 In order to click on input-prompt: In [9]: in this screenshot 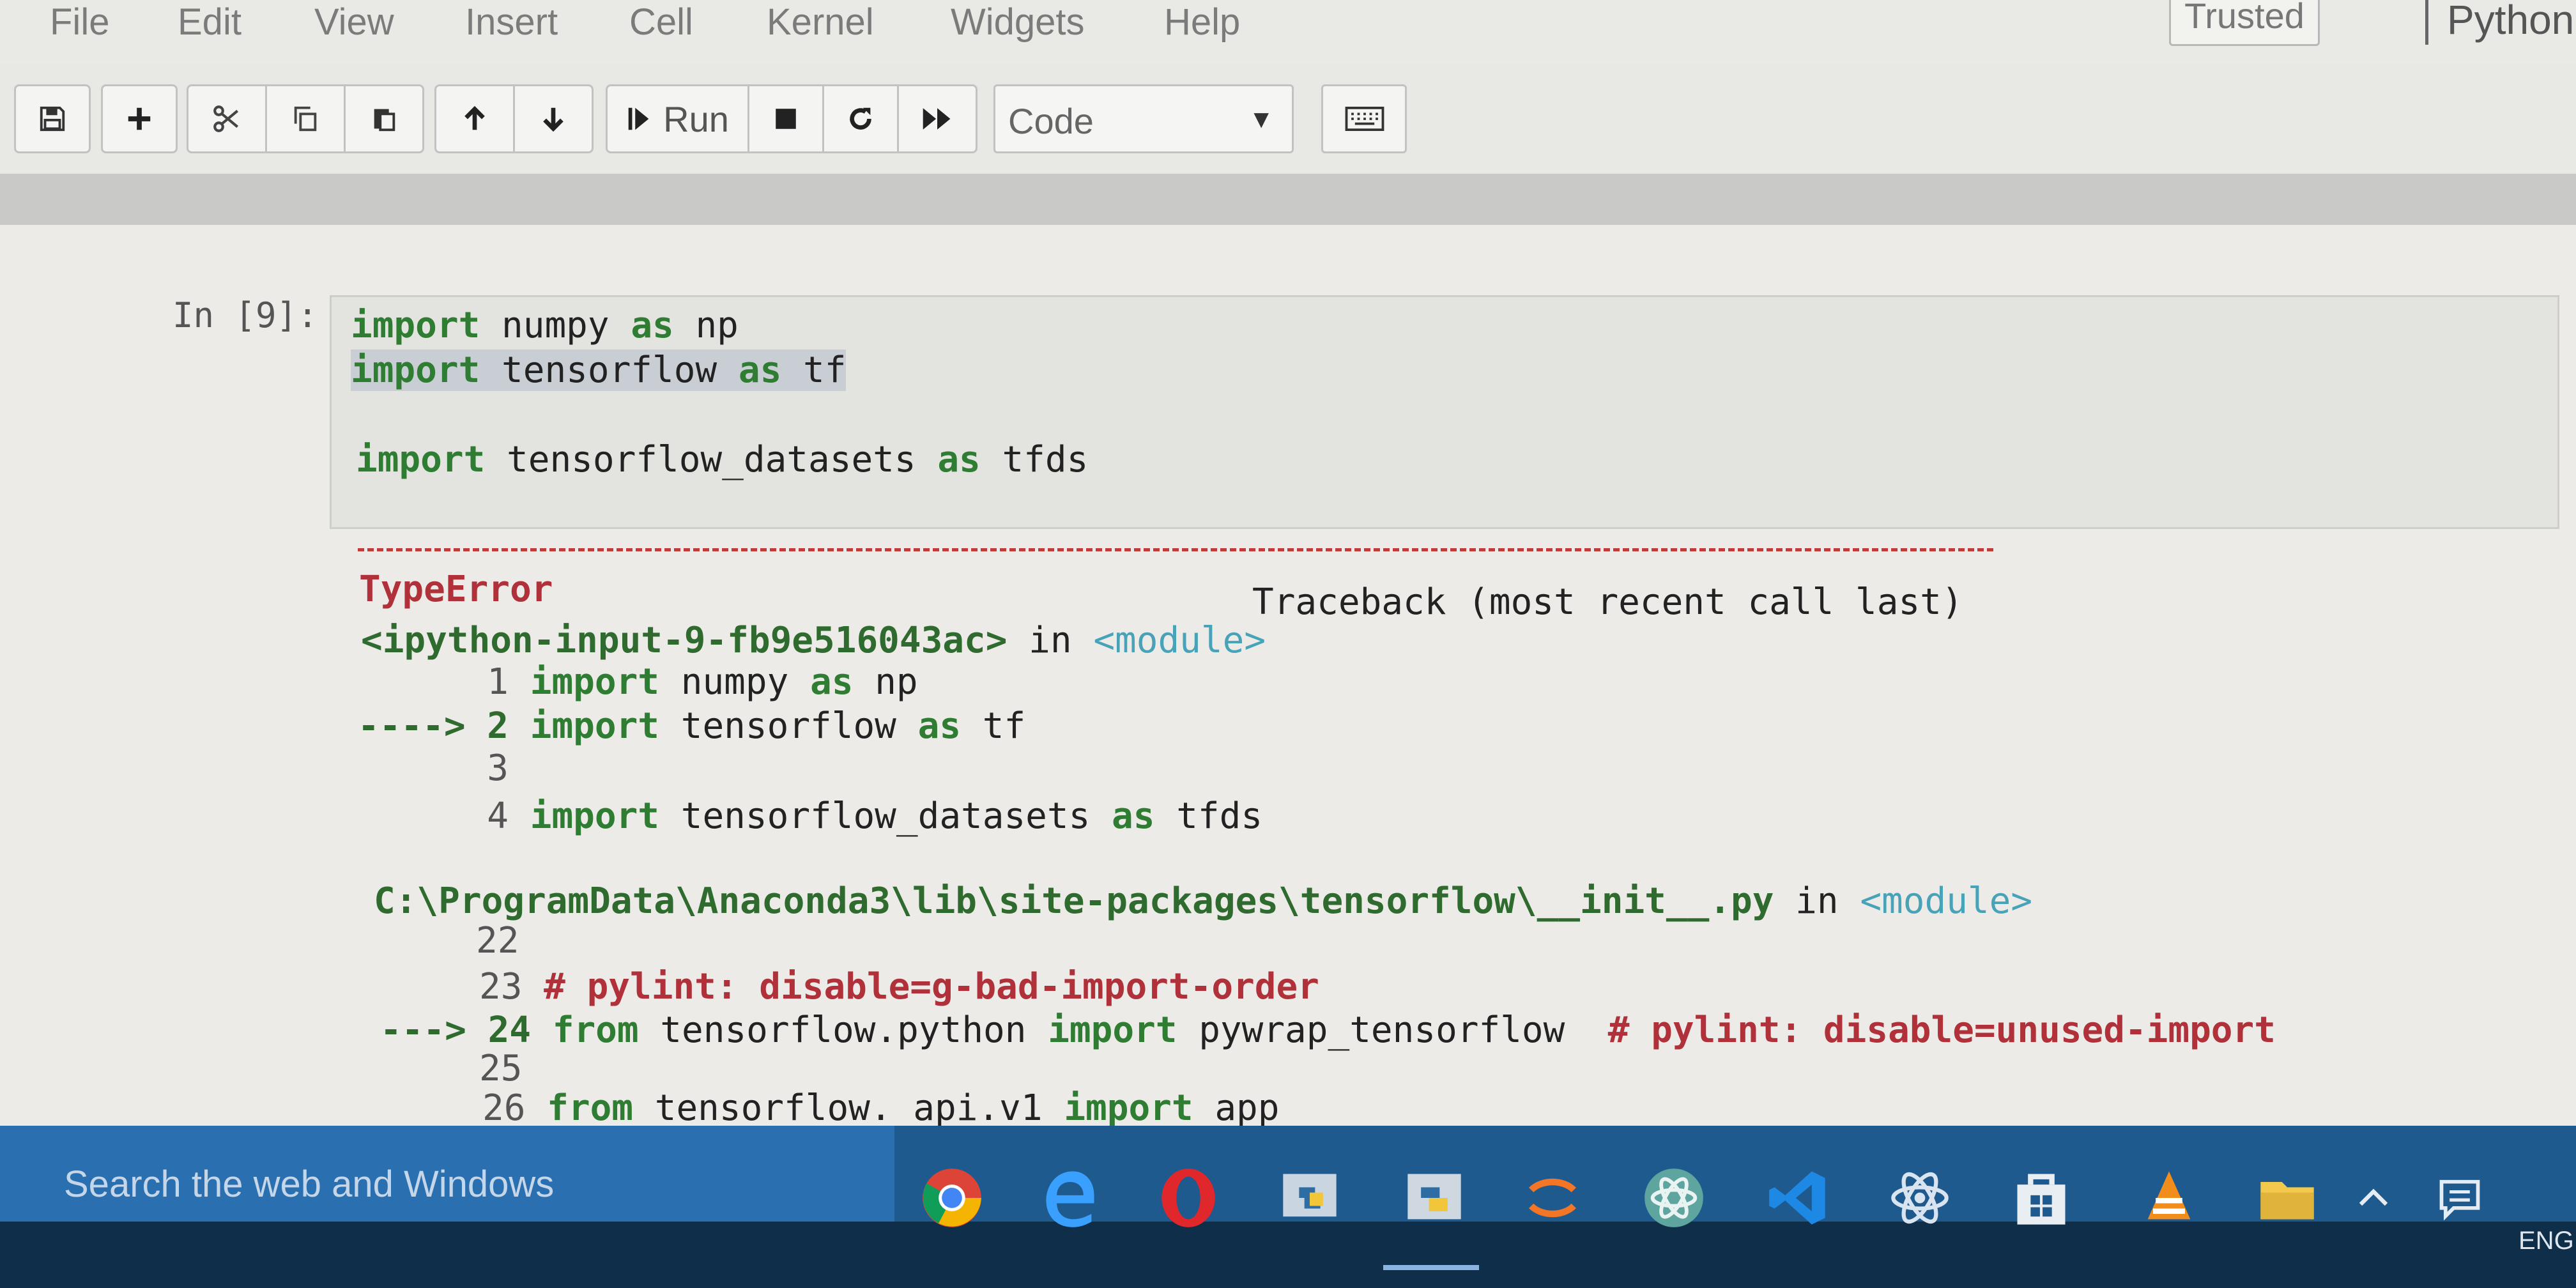, I will do `click(245, 315)`.